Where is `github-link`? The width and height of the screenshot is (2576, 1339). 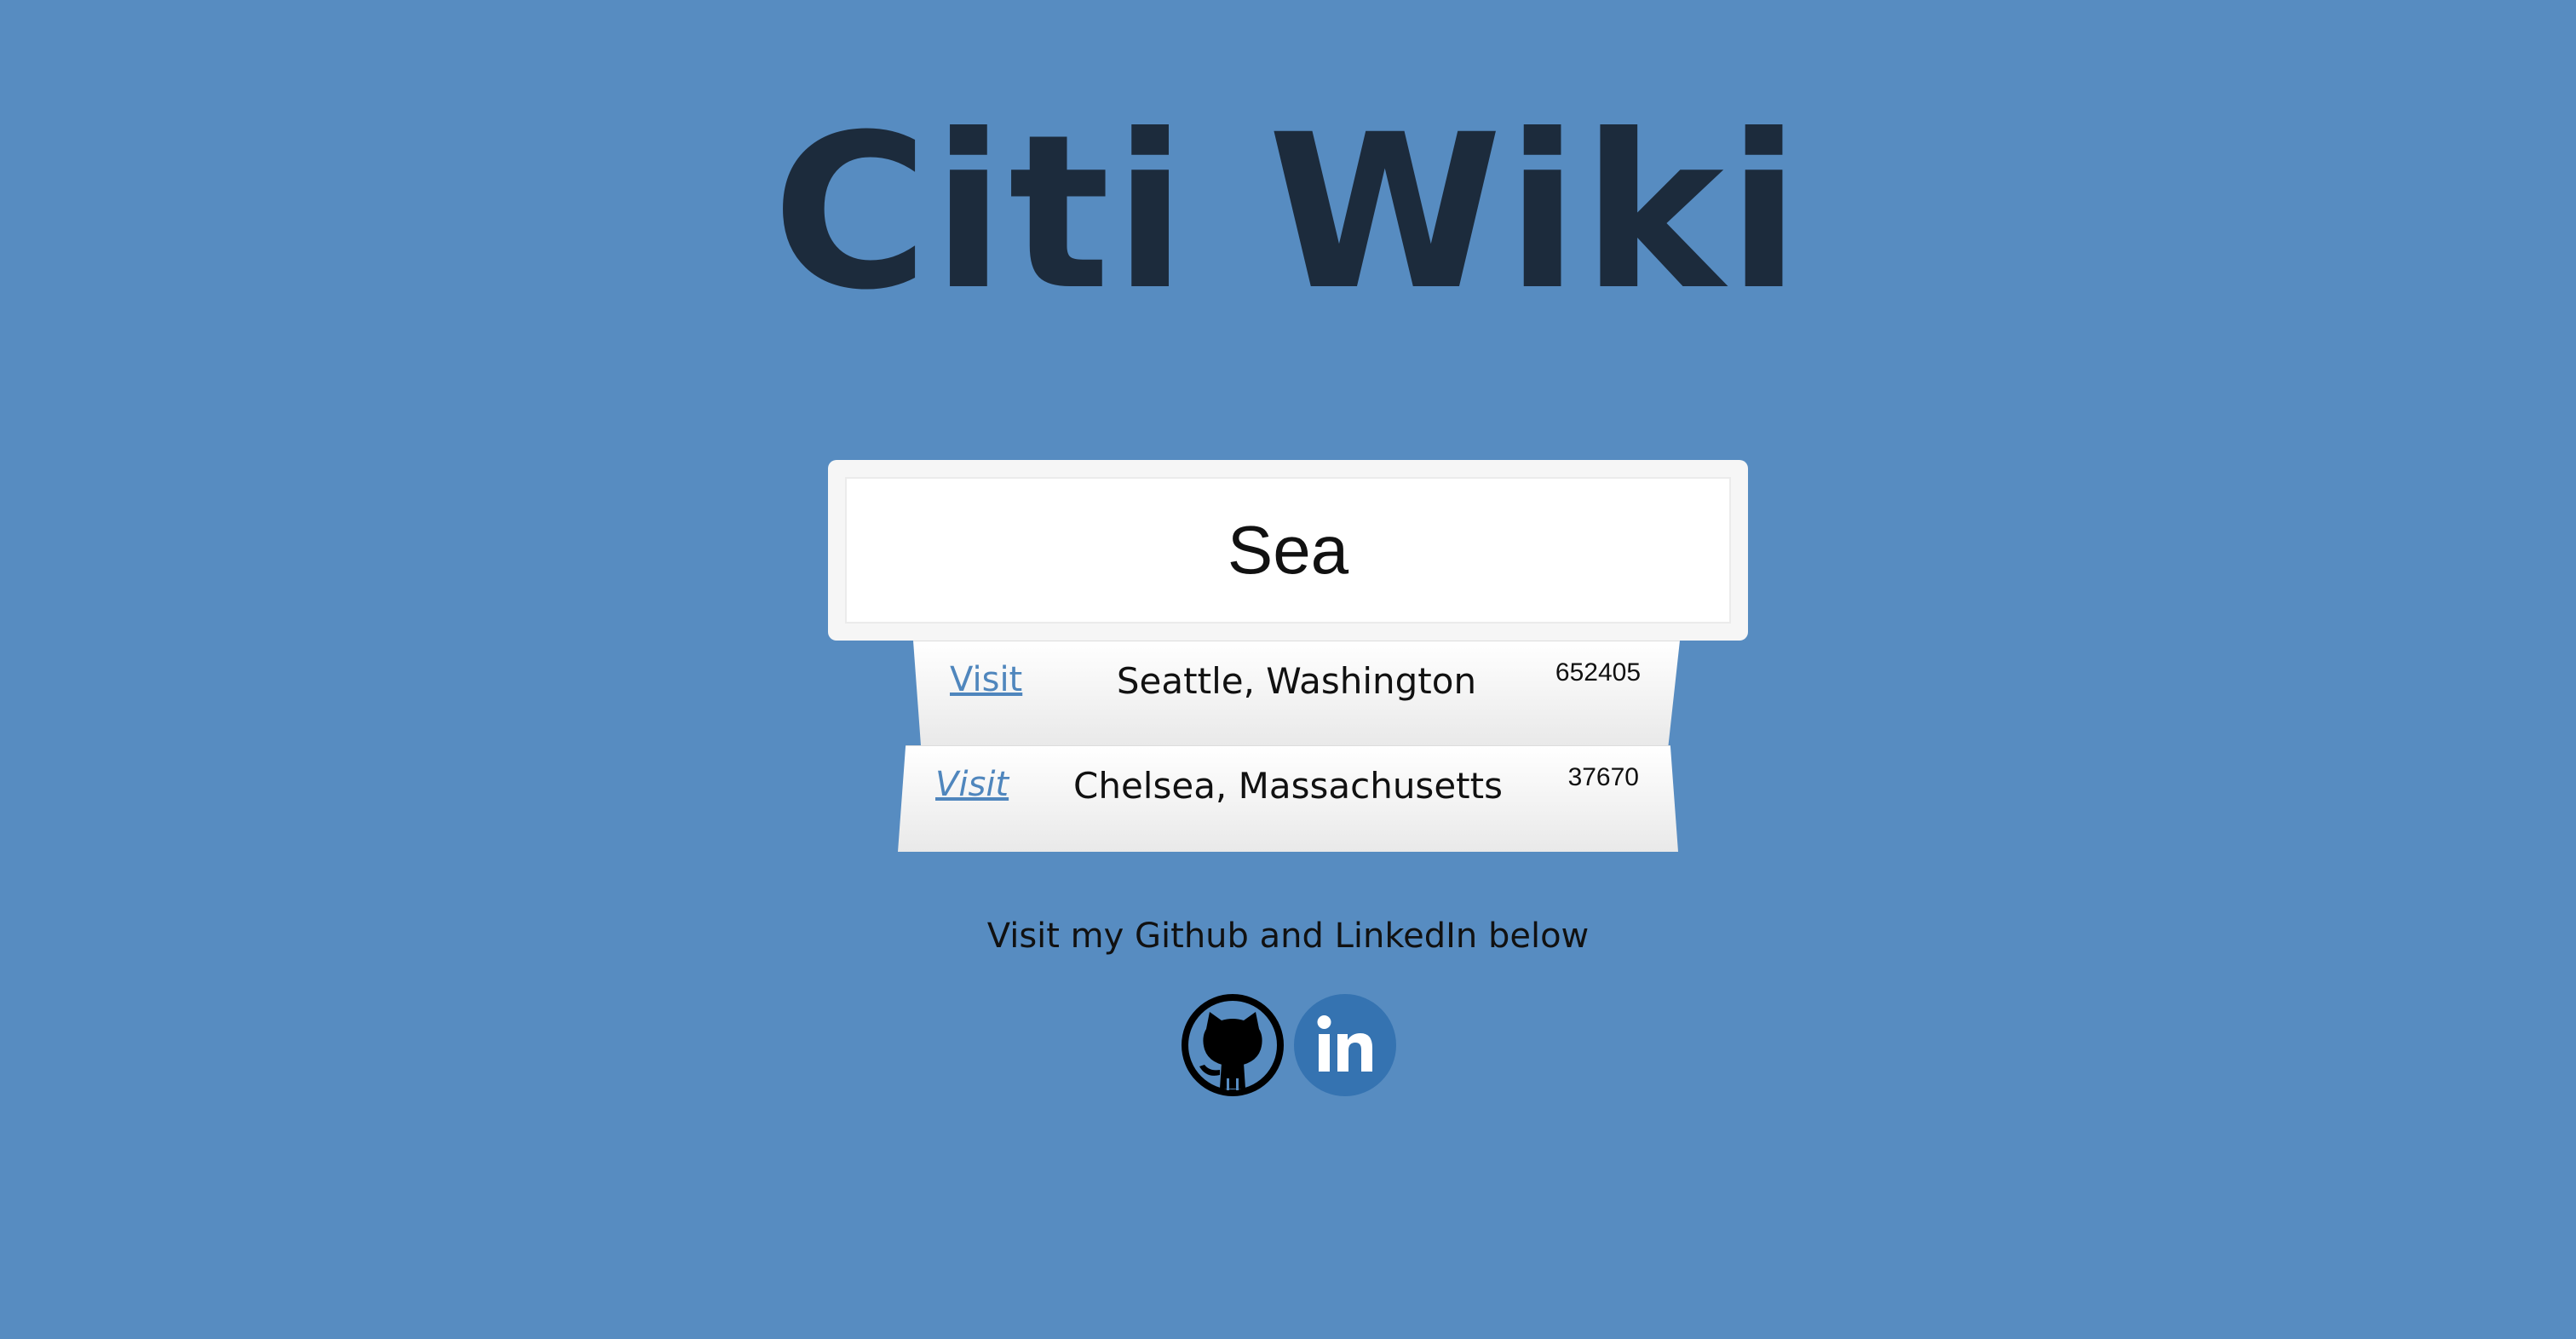
github-link is located at coordinates (1233, 1045).